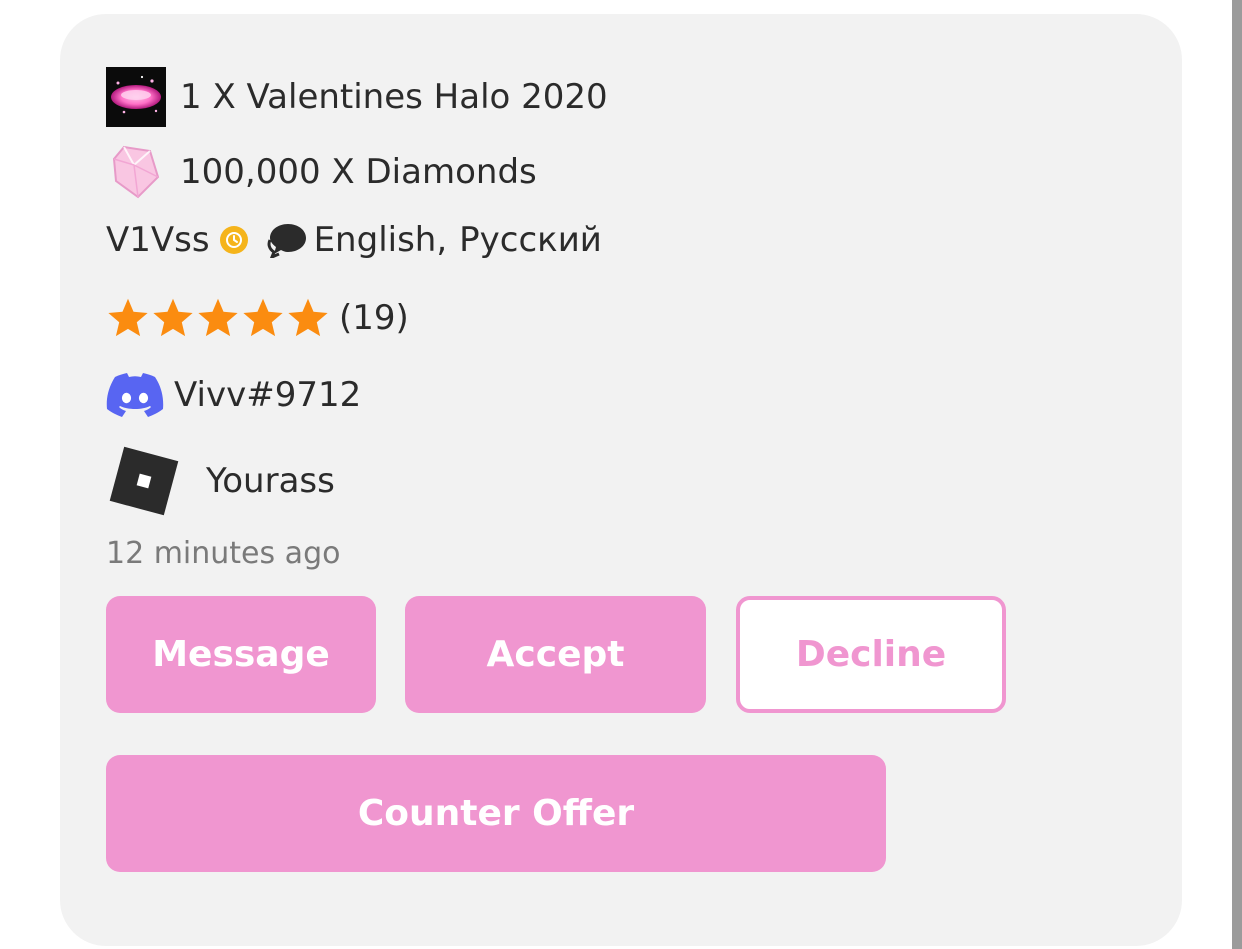  Describe the element at coordinates (233, 240) in the screenshot. I see `clock-icon` at that location.